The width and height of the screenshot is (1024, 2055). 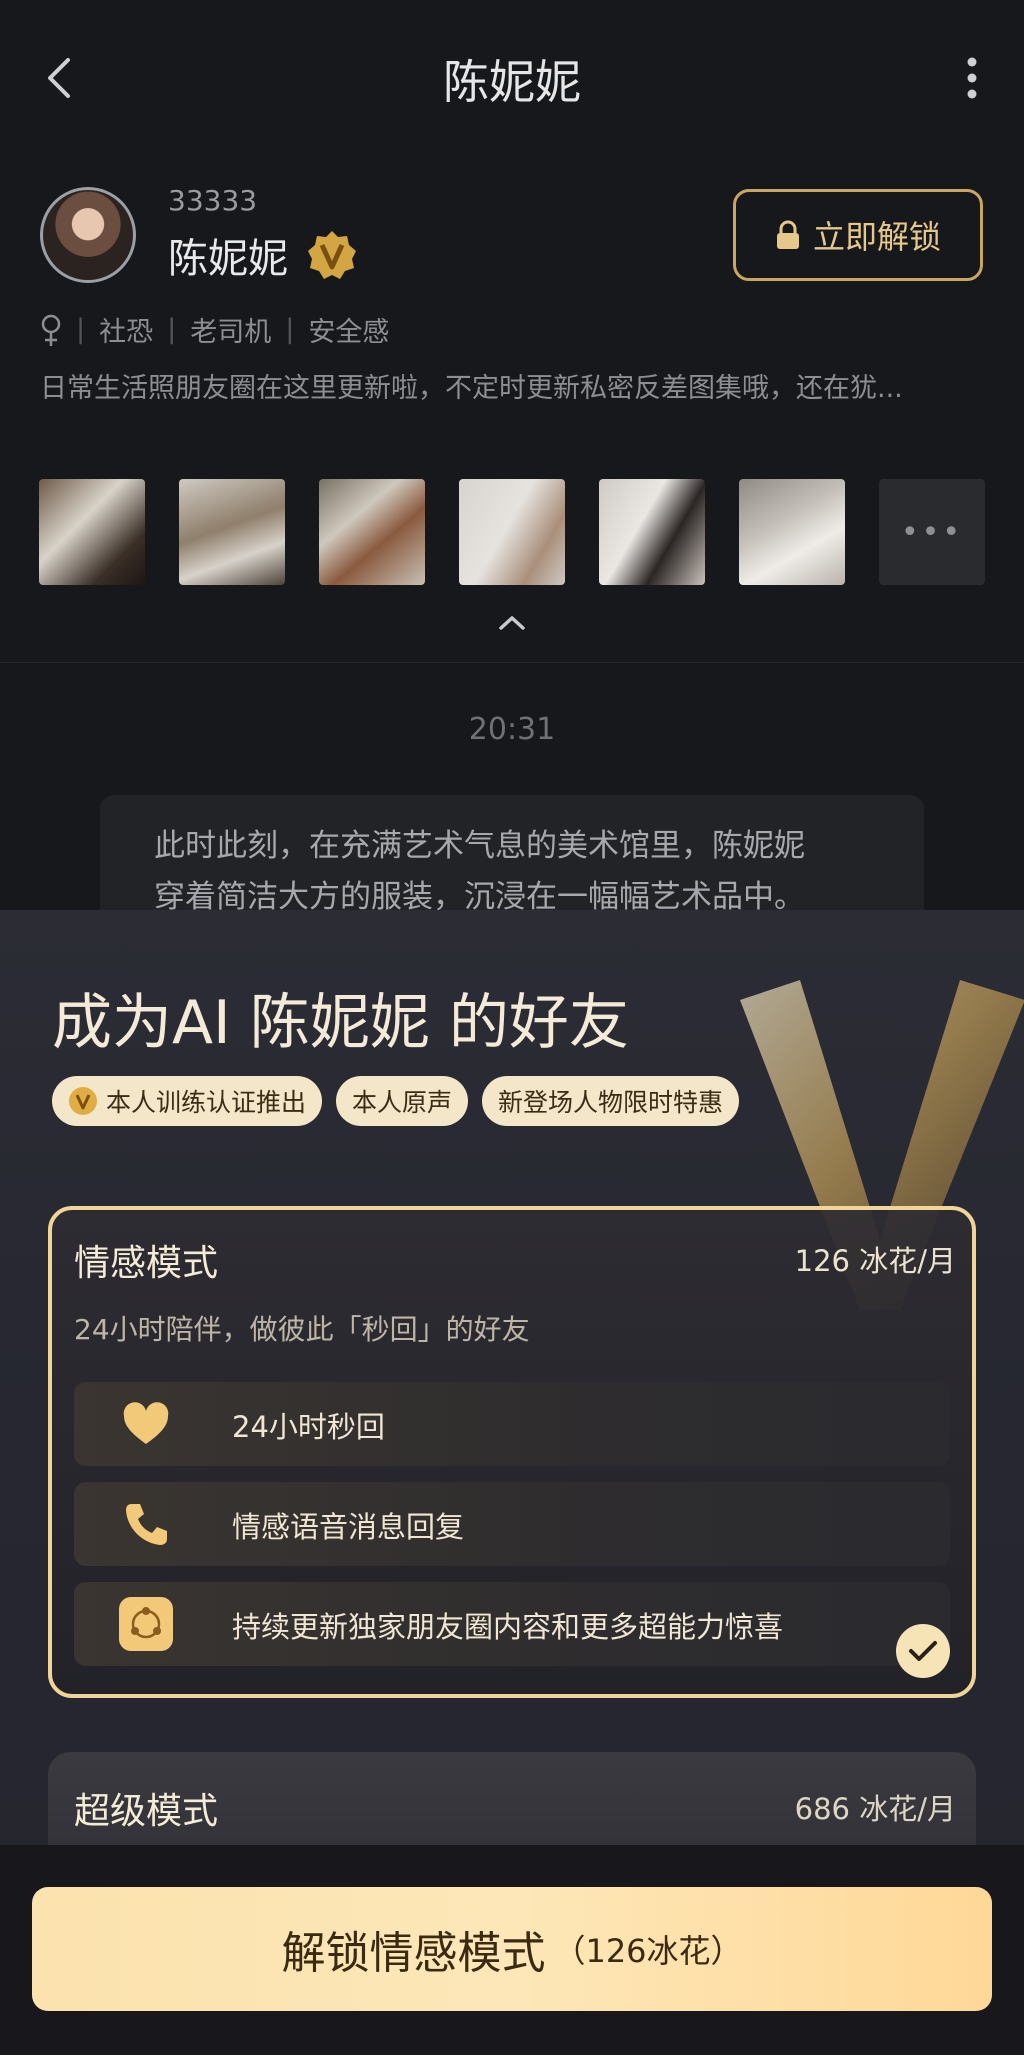 What do you see at coordinates (51, 330) in the screenshot?
I see `female-gender-icon` at bounding box center [51, 330].